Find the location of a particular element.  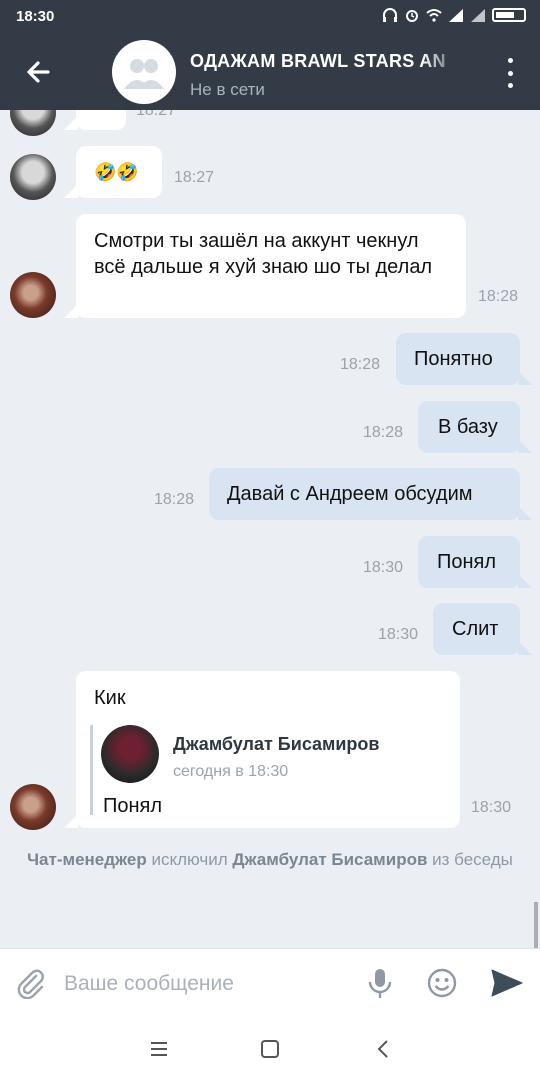

wifi-icon is located at coordinates (434, 15).